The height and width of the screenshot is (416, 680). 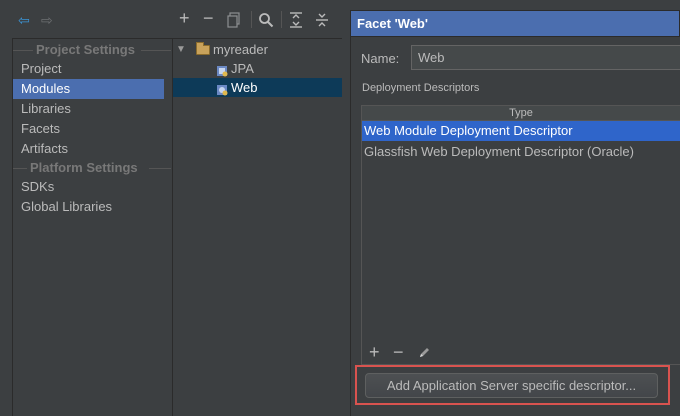 I want to click on project-settings-header: Project Settings, so click(x=92, y=50).